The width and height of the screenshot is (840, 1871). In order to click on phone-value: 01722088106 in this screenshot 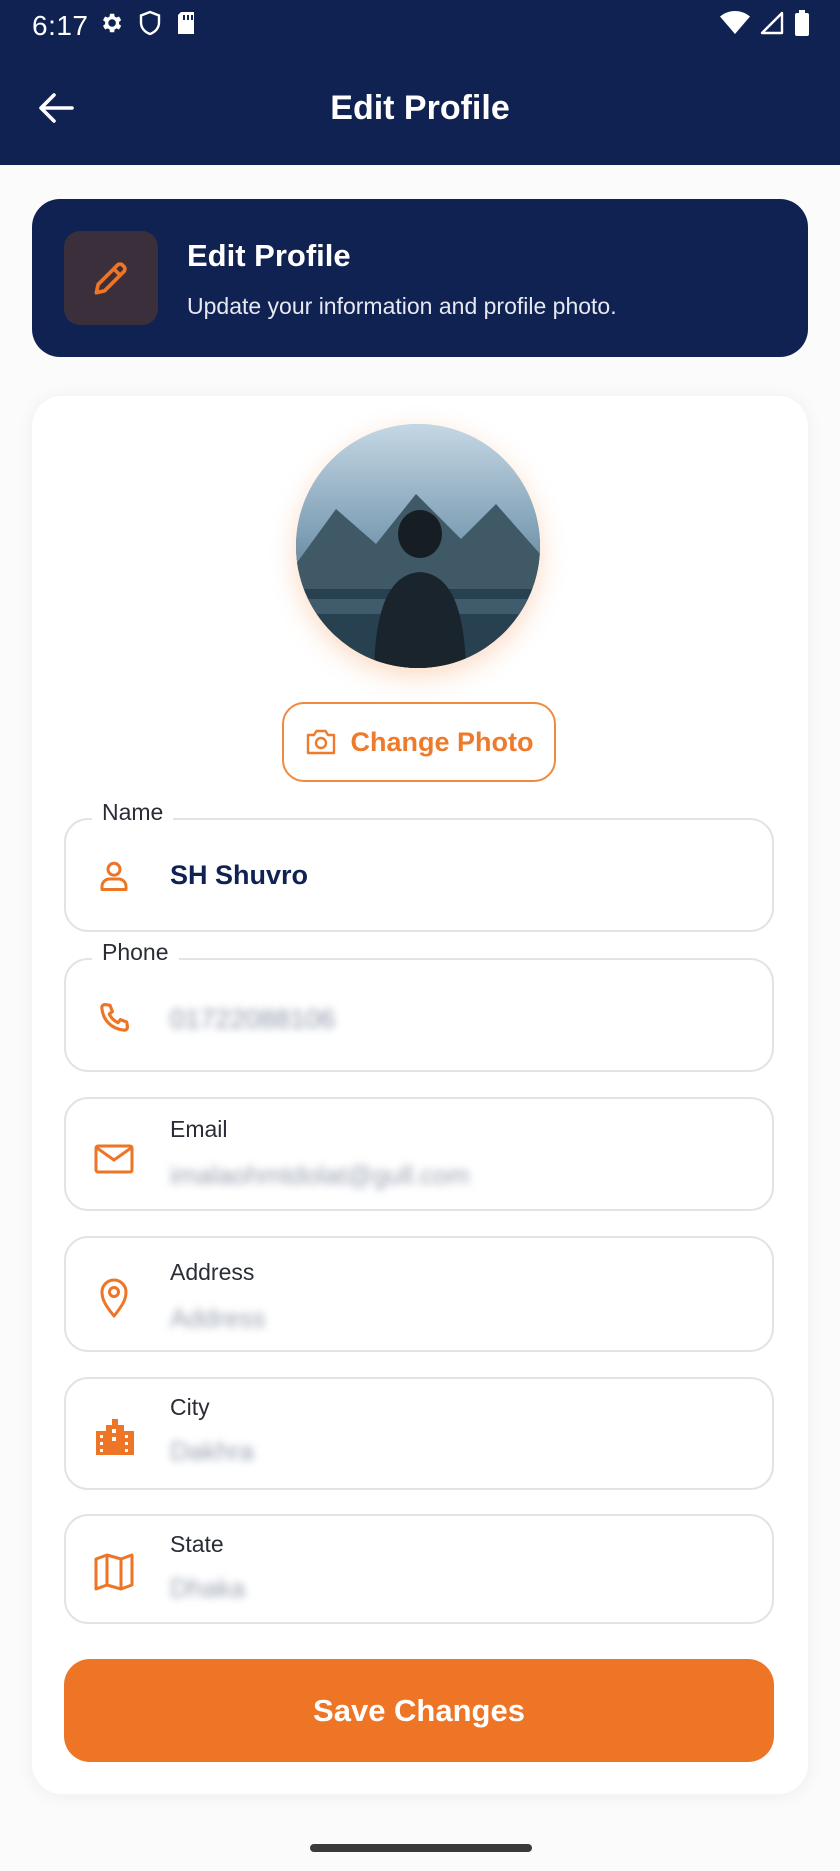, I will do `click(253, 1019)`.